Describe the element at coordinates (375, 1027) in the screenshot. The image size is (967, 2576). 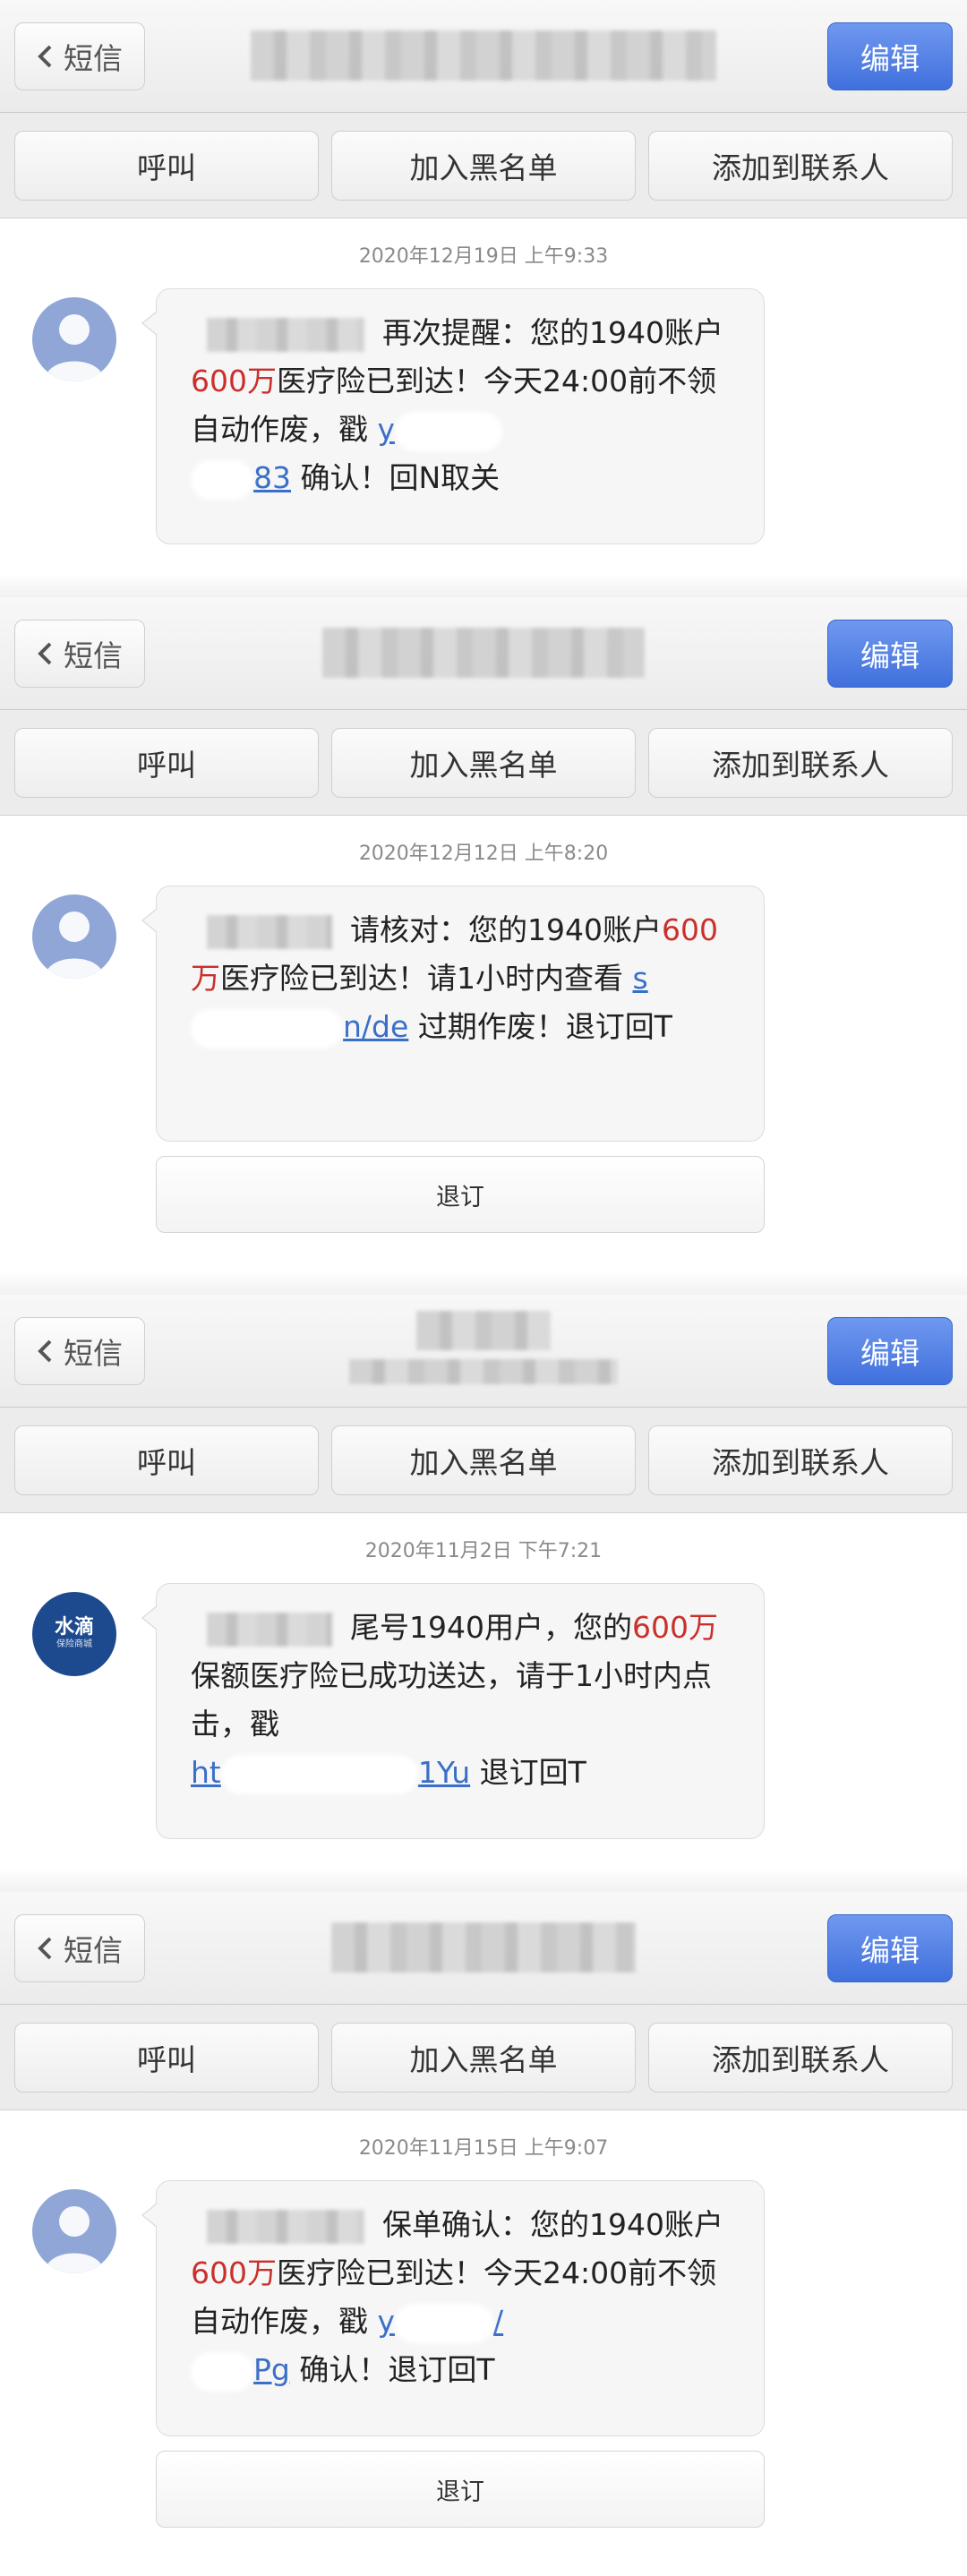
I see `message-link: n/de` at that location.